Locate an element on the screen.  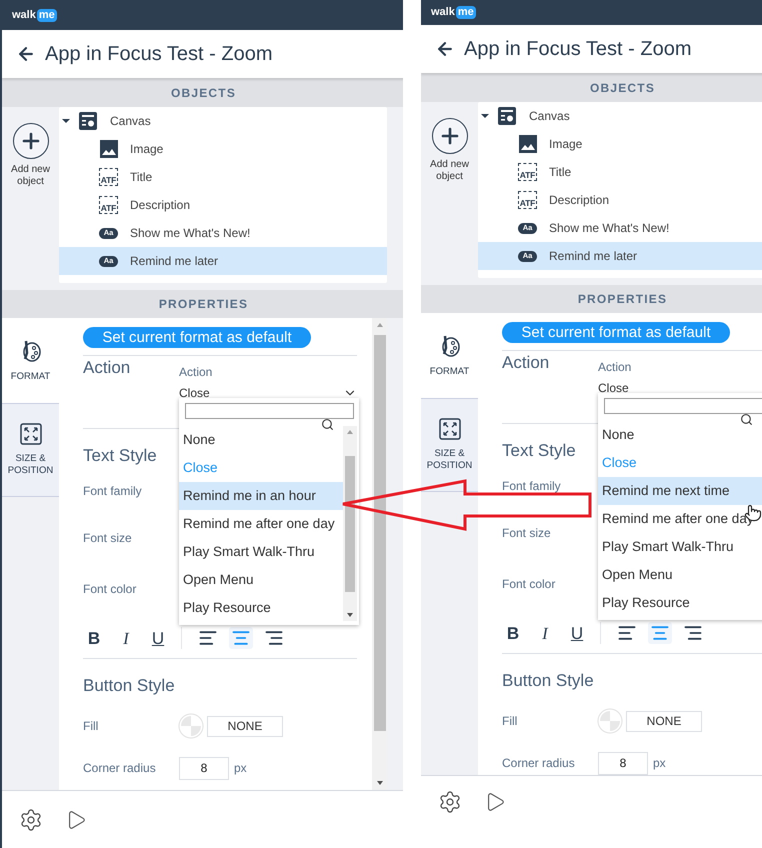
dropdown-option: Remind me after one day is located at coordinates (261, 524).